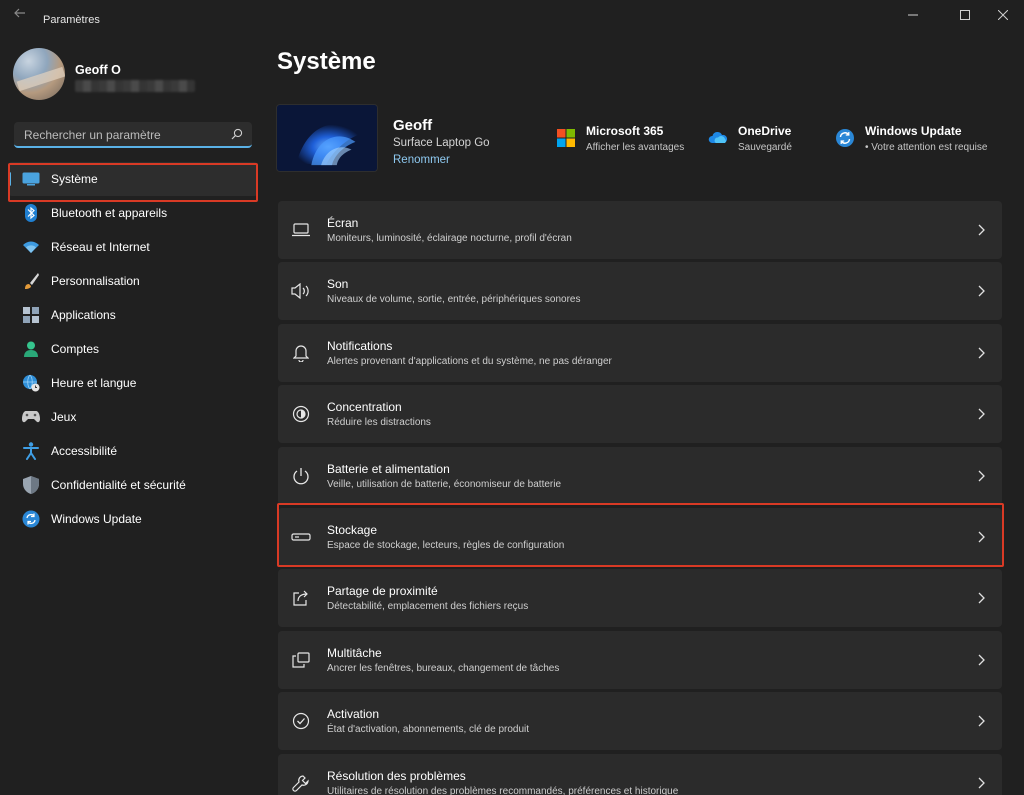 The image size is (1024, 795). What do you see at coordinates (133, 315) in the screenshot?
I see `sidebar-item-applications: Applications` at bounding box center [133, 315].